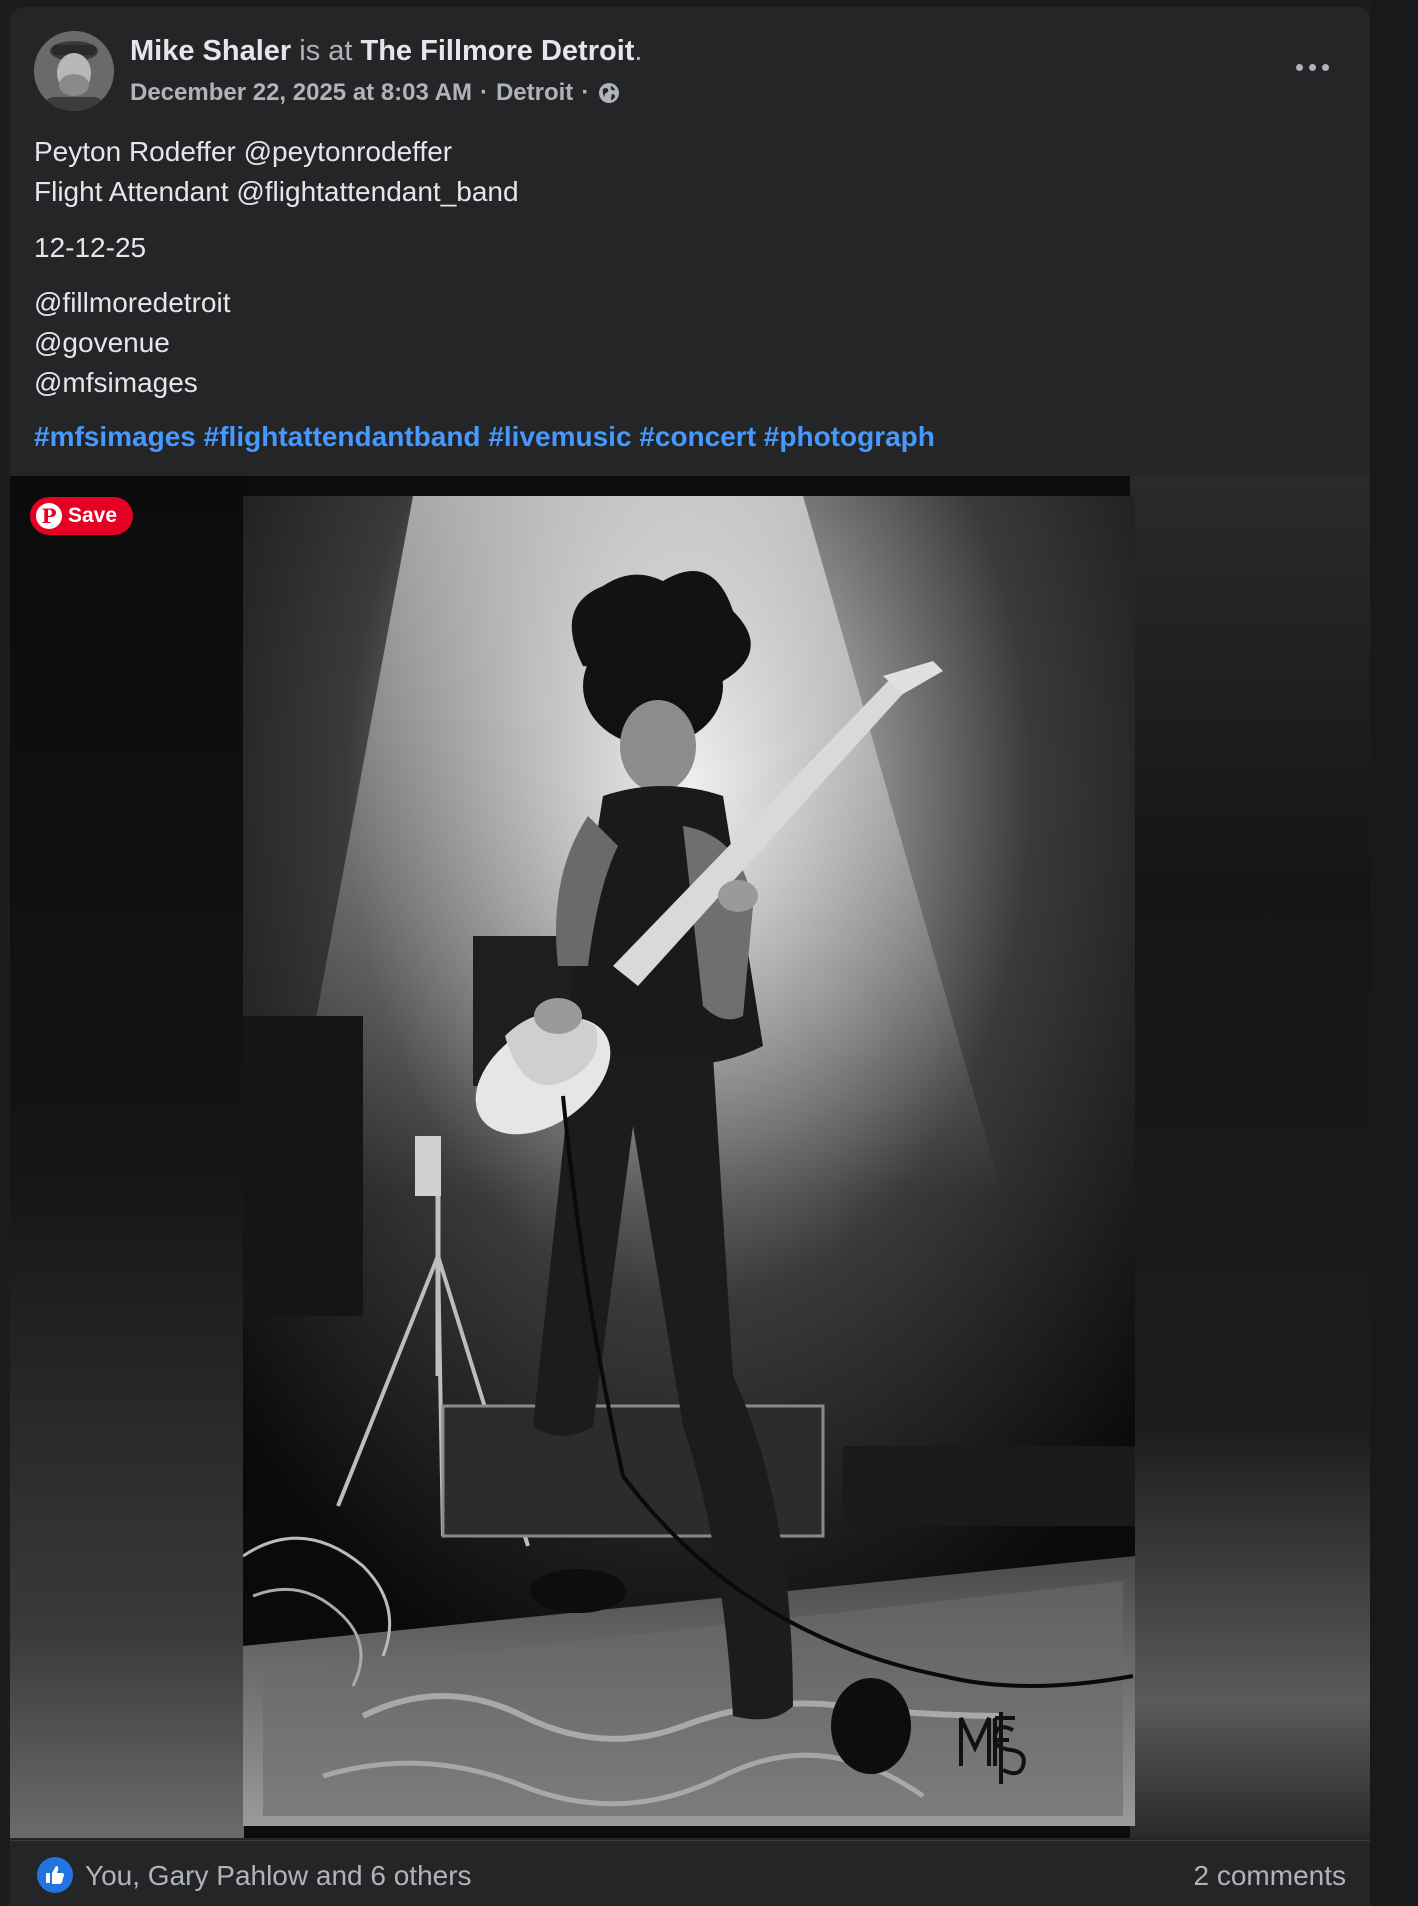 The height and width of the screenshot is (1906, 1418). Describe the element at coordinates (132, 303) in the screenshot. I see `mention-link: @fillmoredetroit` at that location.